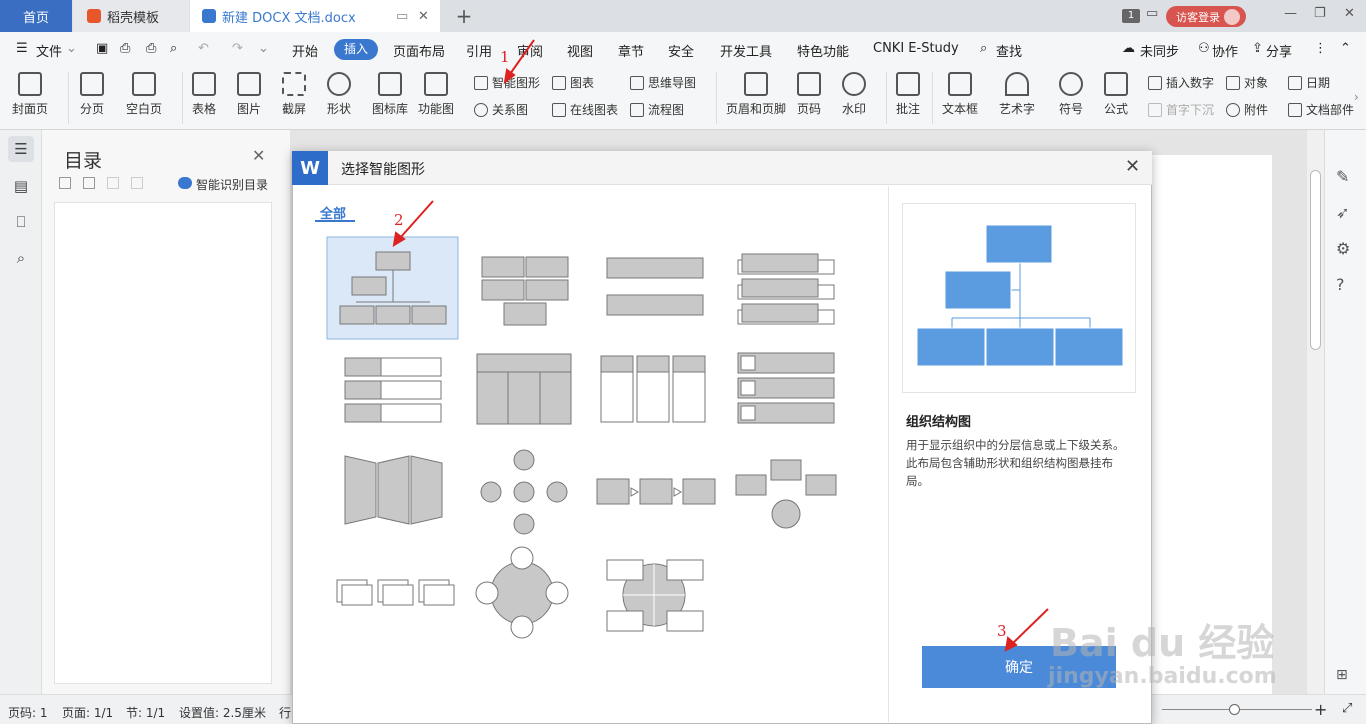  I want to click on template-converge-arrows, so click(786, 494).